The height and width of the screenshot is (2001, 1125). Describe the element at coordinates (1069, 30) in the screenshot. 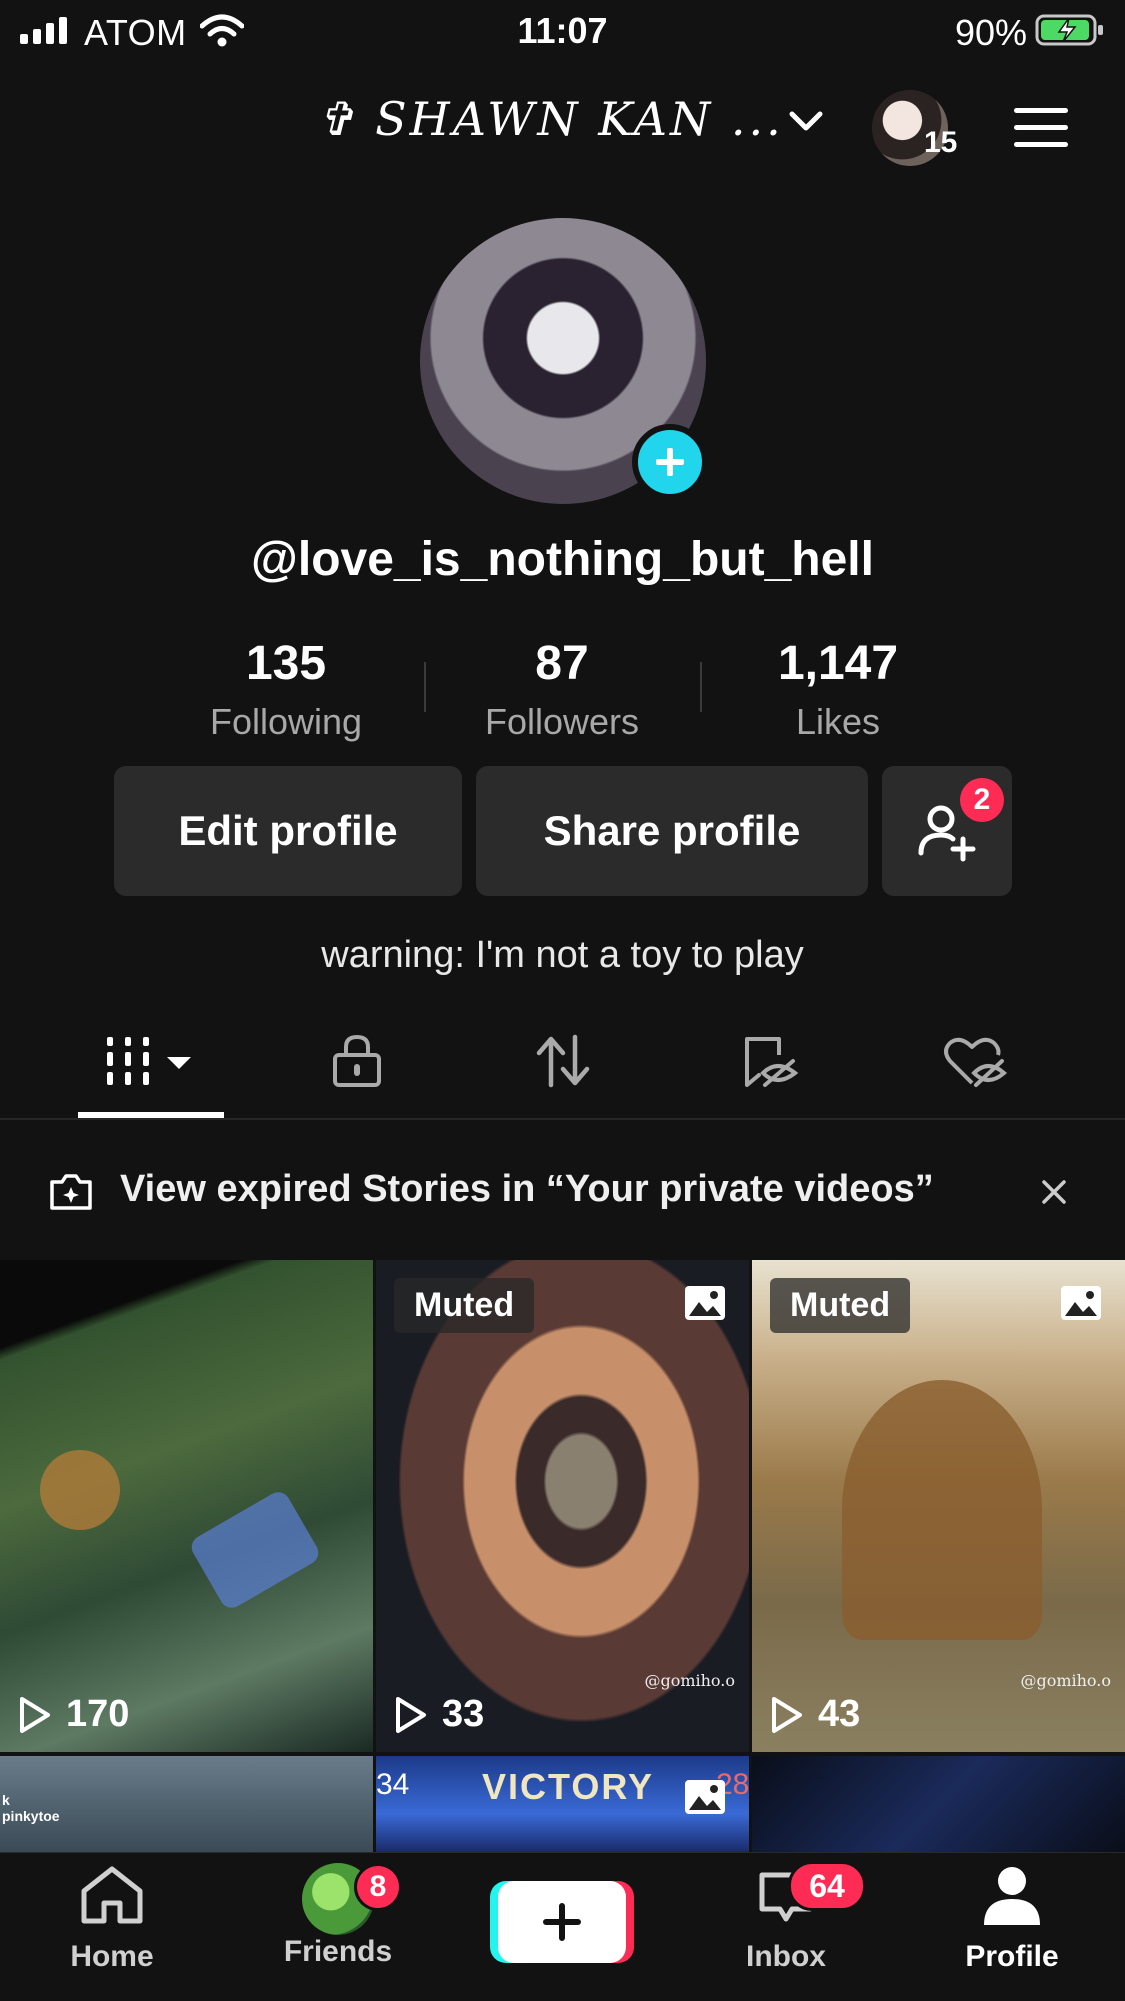

I see `battery-charging-icon` at that location.